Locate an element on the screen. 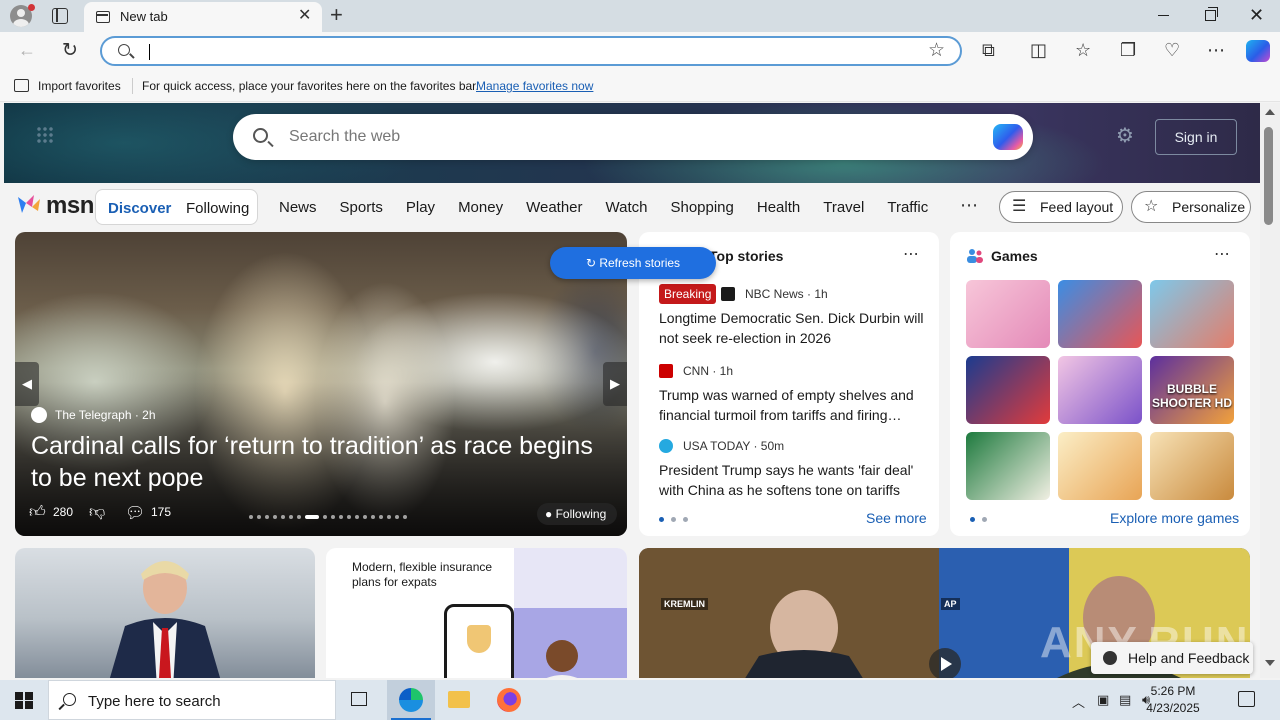 The width and height of the screenshot is (1280, 720). shiba-game-tile is located at coordinates (1100, 466).